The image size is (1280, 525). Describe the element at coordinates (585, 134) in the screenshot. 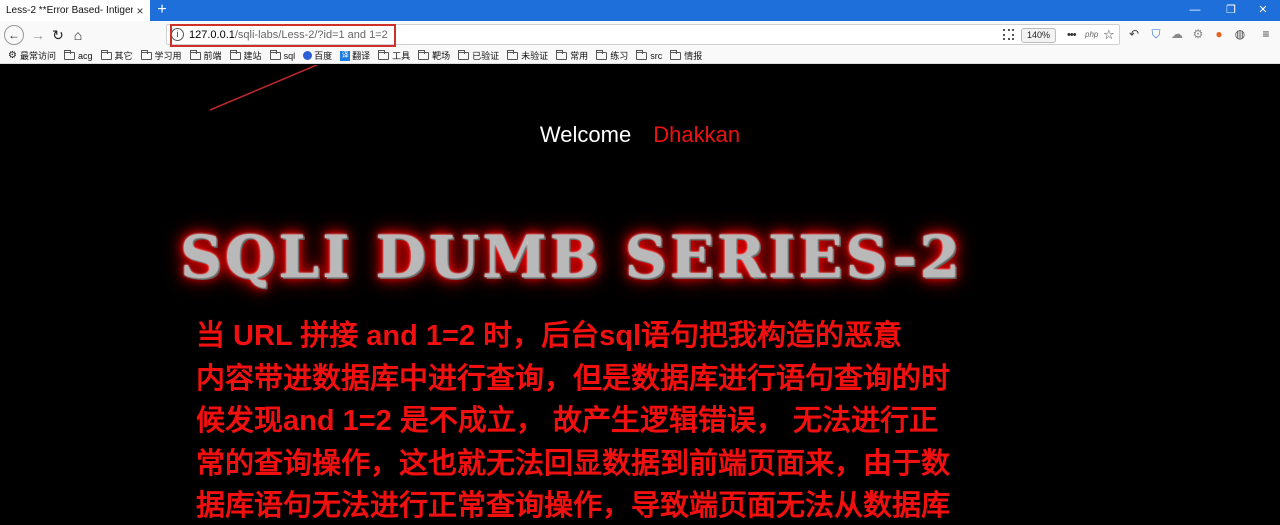

I see `welcome-text: Welcome` at that location.